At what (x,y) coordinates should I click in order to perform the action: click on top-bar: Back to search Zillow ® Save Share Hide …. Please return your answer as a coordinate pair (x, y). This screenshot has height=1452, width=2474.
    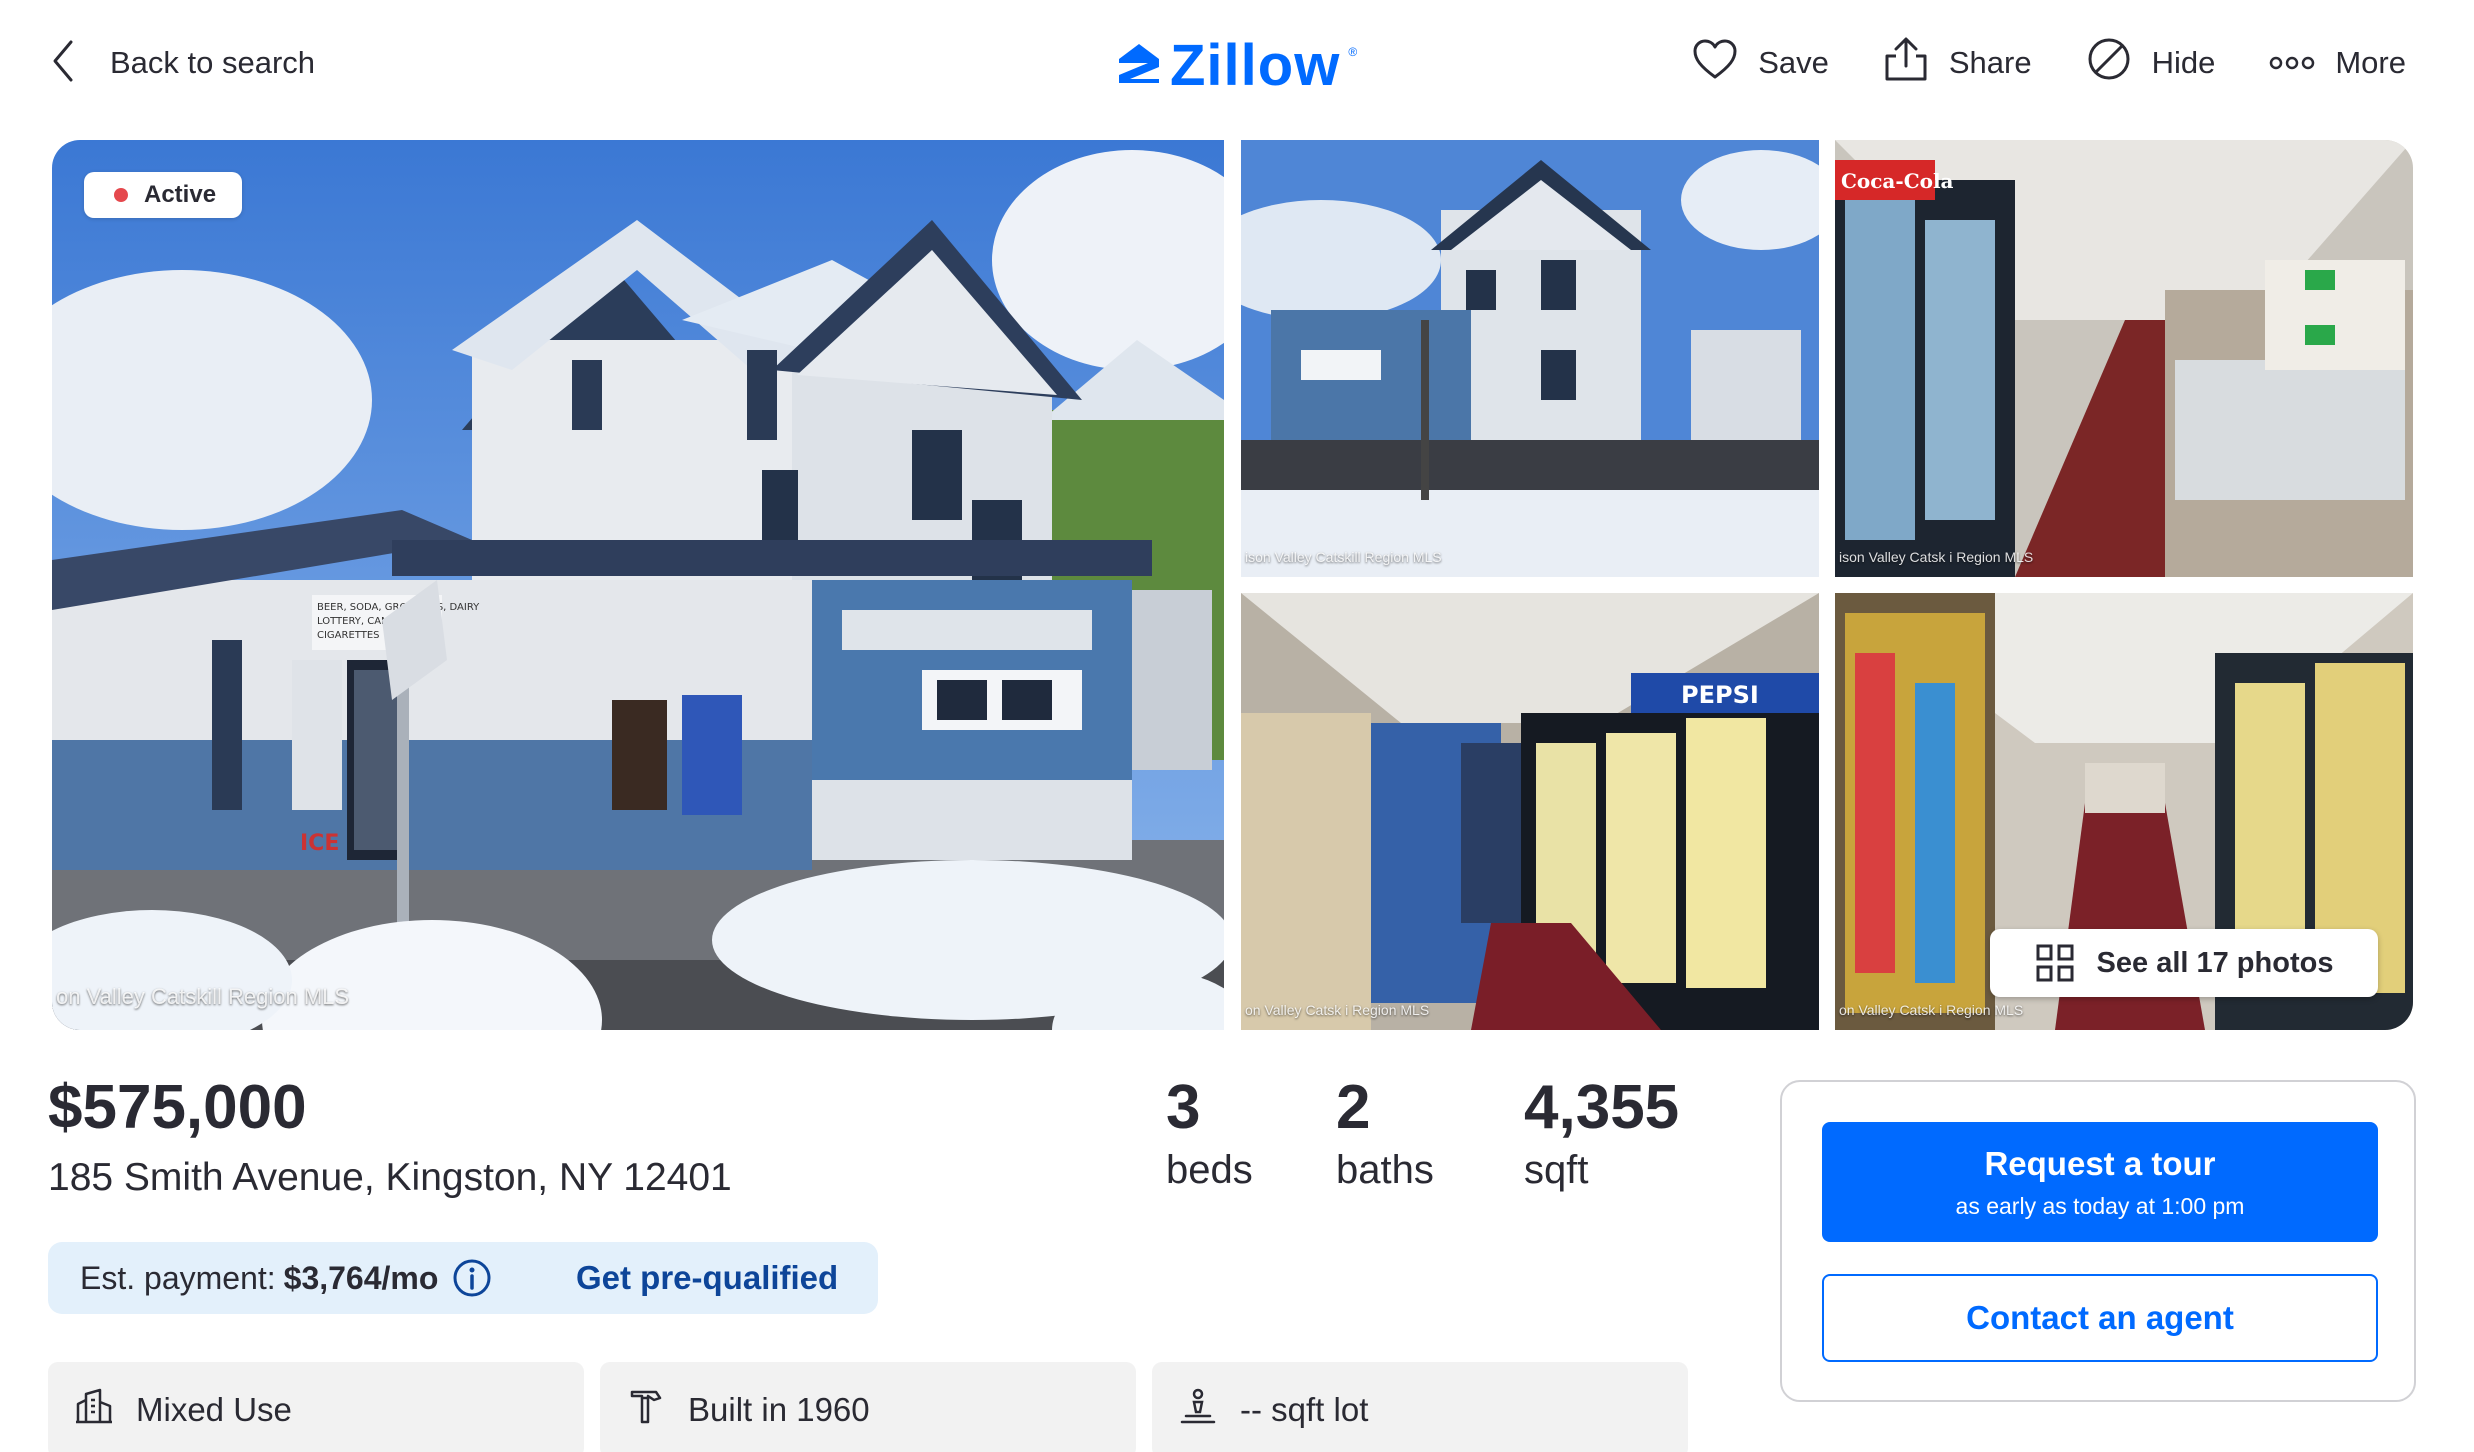
    Looking at the image, I should click on (1237, 65).